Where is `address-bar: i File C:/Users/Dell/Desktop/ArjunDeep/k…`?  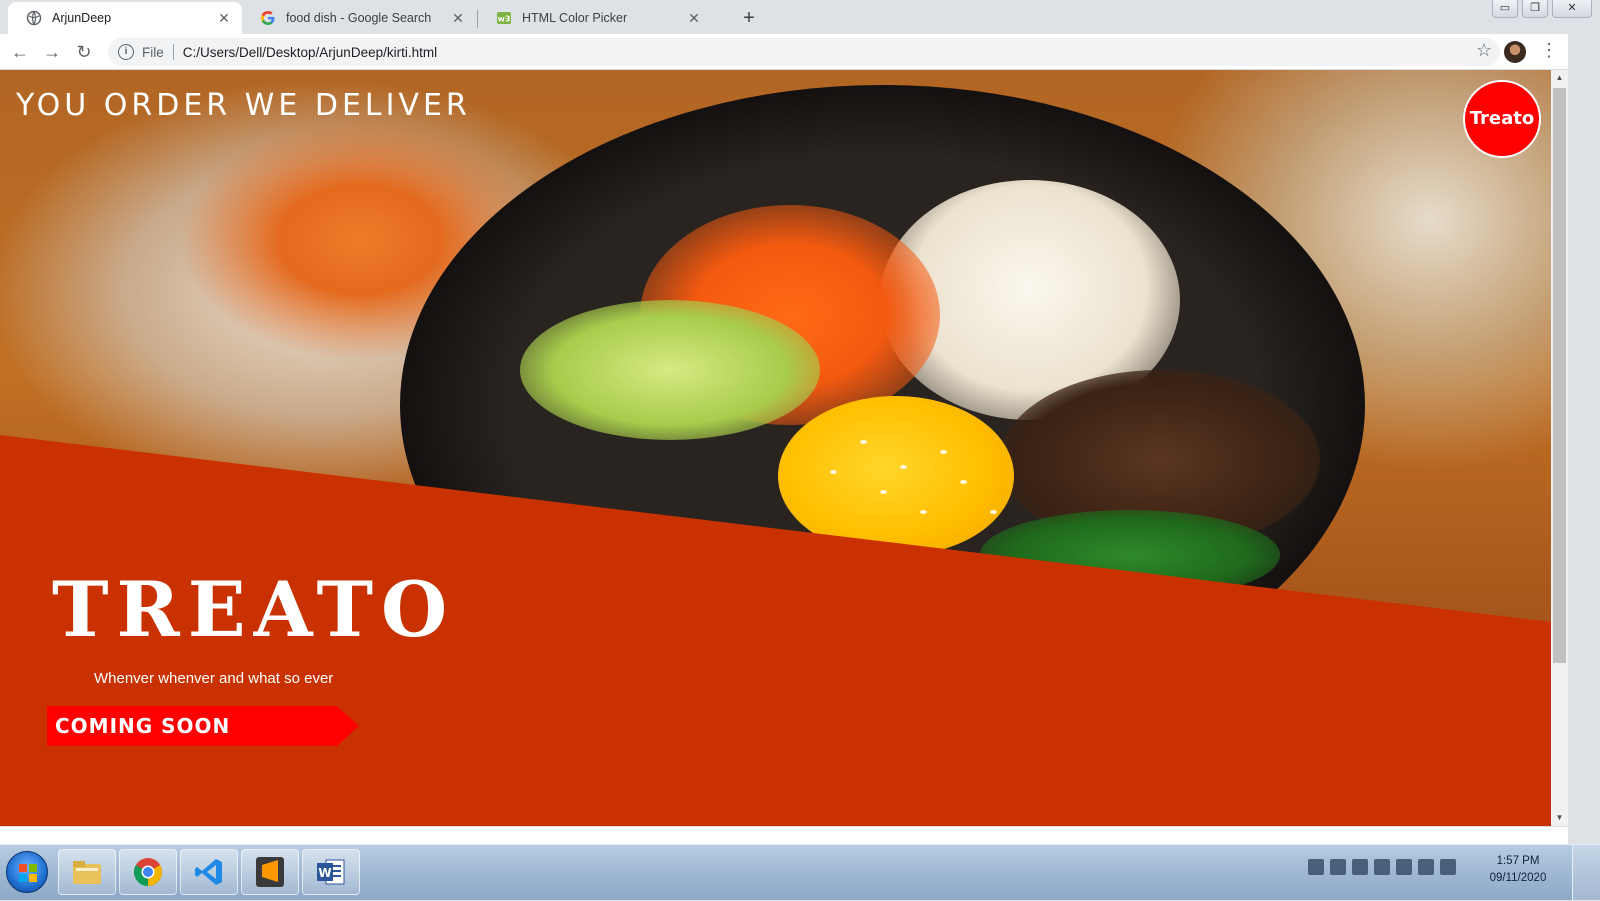 address-bar: i File C:/Users/Dell/Desktop/ArjunDeep/k… is located at coordinates (804, 52).